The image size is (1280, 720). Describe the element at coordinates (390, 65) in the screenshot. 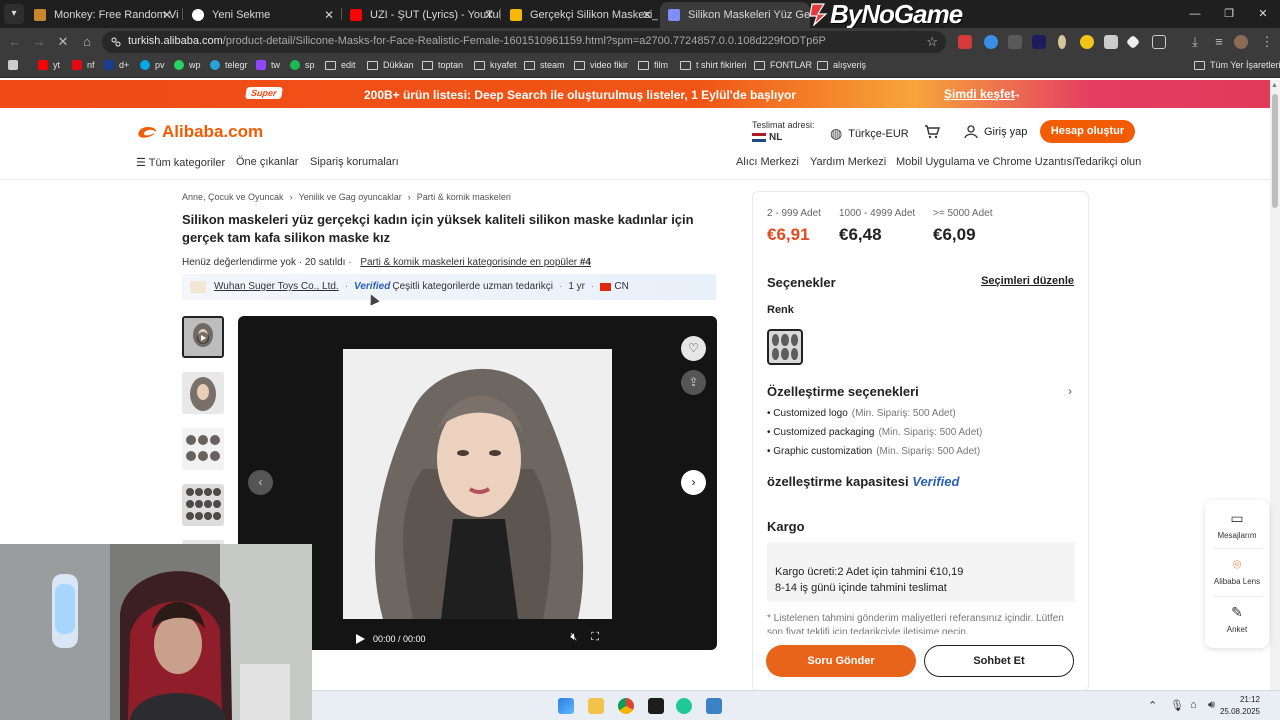

I see `bookmark-folder-dukkan: Dükkan` at that location.